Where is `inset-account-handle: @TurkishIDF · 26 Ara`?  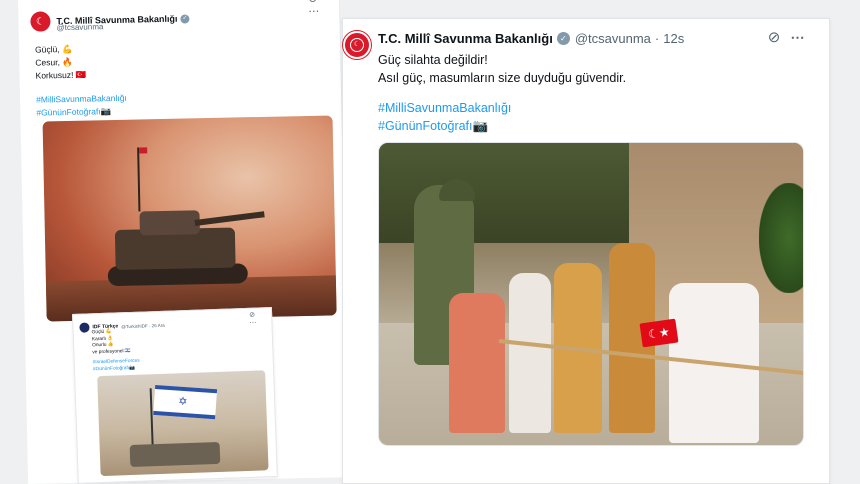
inset-account-handle: @TurkishIDF · 26 Ara is located at coordinates (143, 325).